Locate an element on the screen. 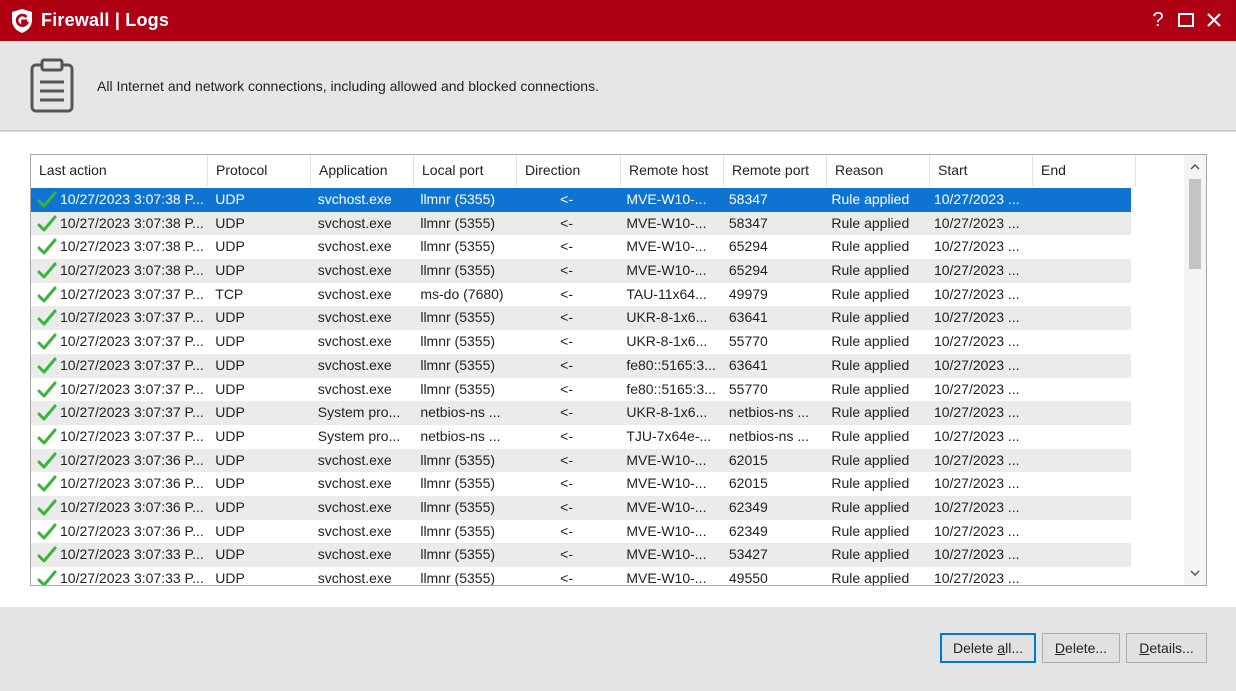  help-button: ? is located at coordinates (1158, 20).